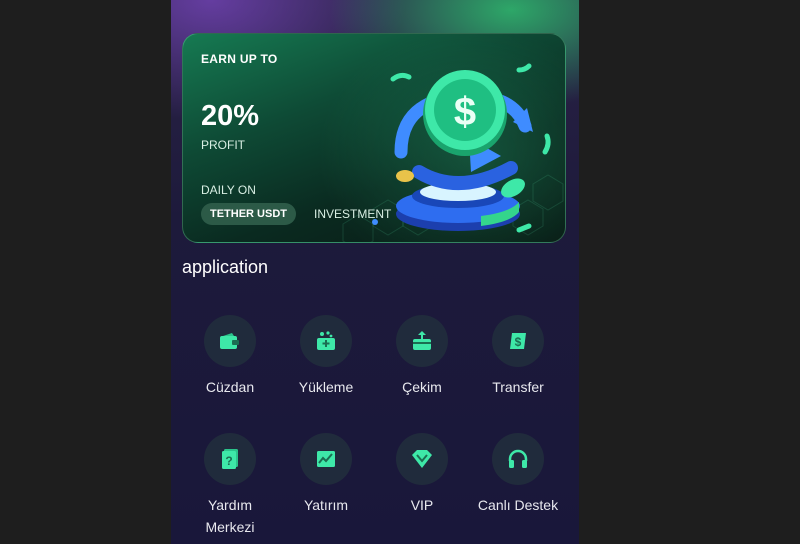 The height and width of the screenshot is (544, 800). Describe the element at coordinates (422, 459) in the screenshot. I see `vip-diamond-icon` at that location.